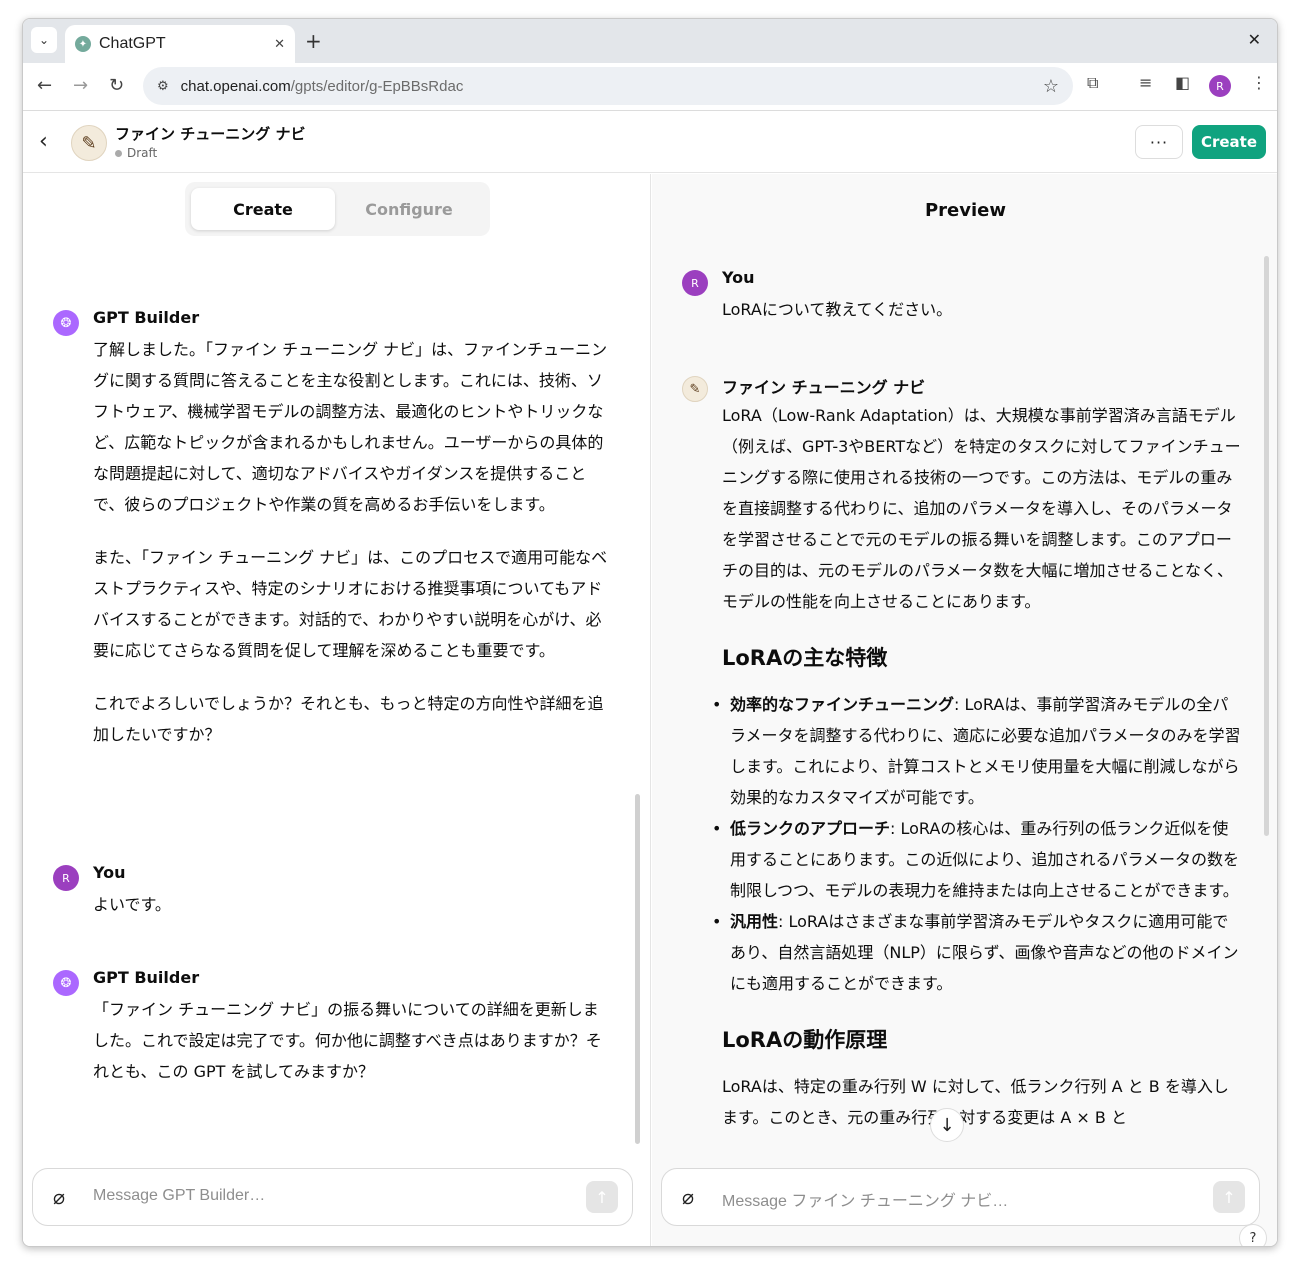 This screenshot has height=1272, width=1300. Describe the element at coordinates (1092, 83) in the screenshot. I see `extensions-icon: ⧉` at that location.